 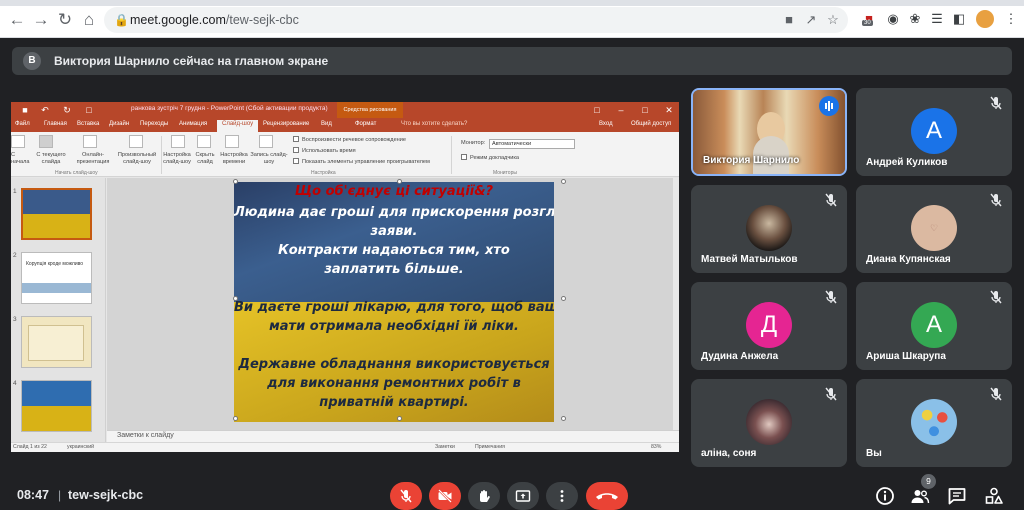 I want to click on participant-tile-8: Вы, so click(x=934, y=423).